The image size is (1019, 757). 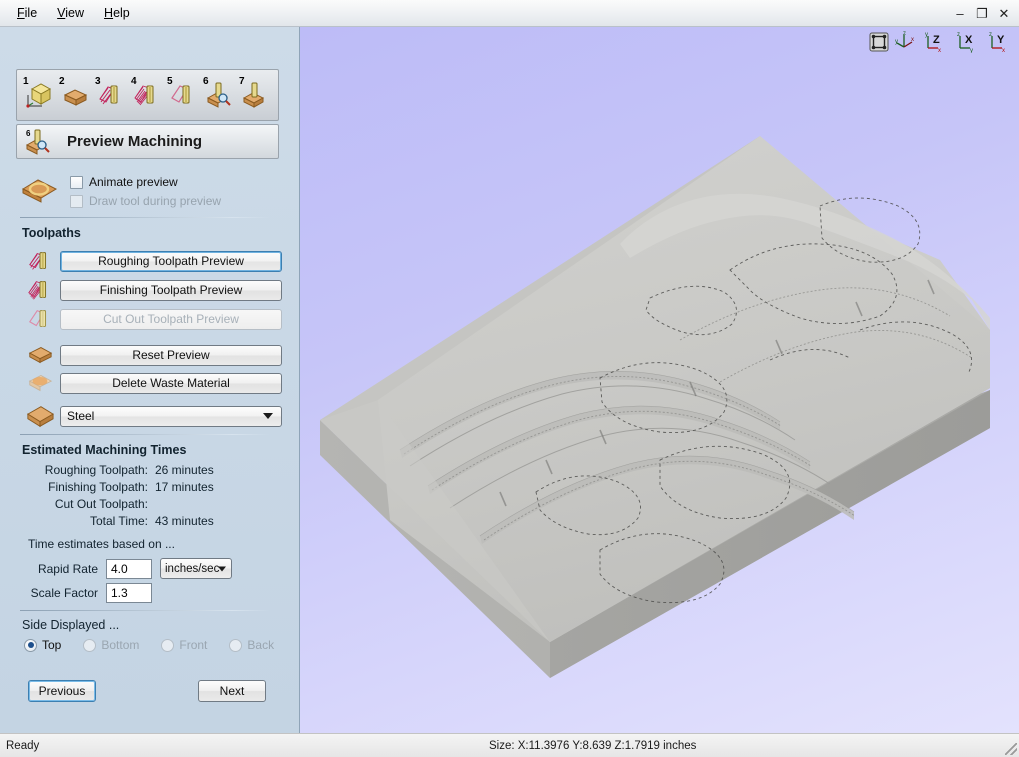 What do you see at coordinates (193, 645) in the screenshot?
I see `side-option-label: Front` at bounding box center [193, 645].